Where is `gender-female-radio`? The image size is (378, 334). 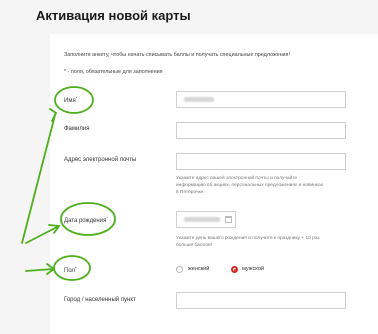 gender-female-radio is located at coordinates (179, 269).